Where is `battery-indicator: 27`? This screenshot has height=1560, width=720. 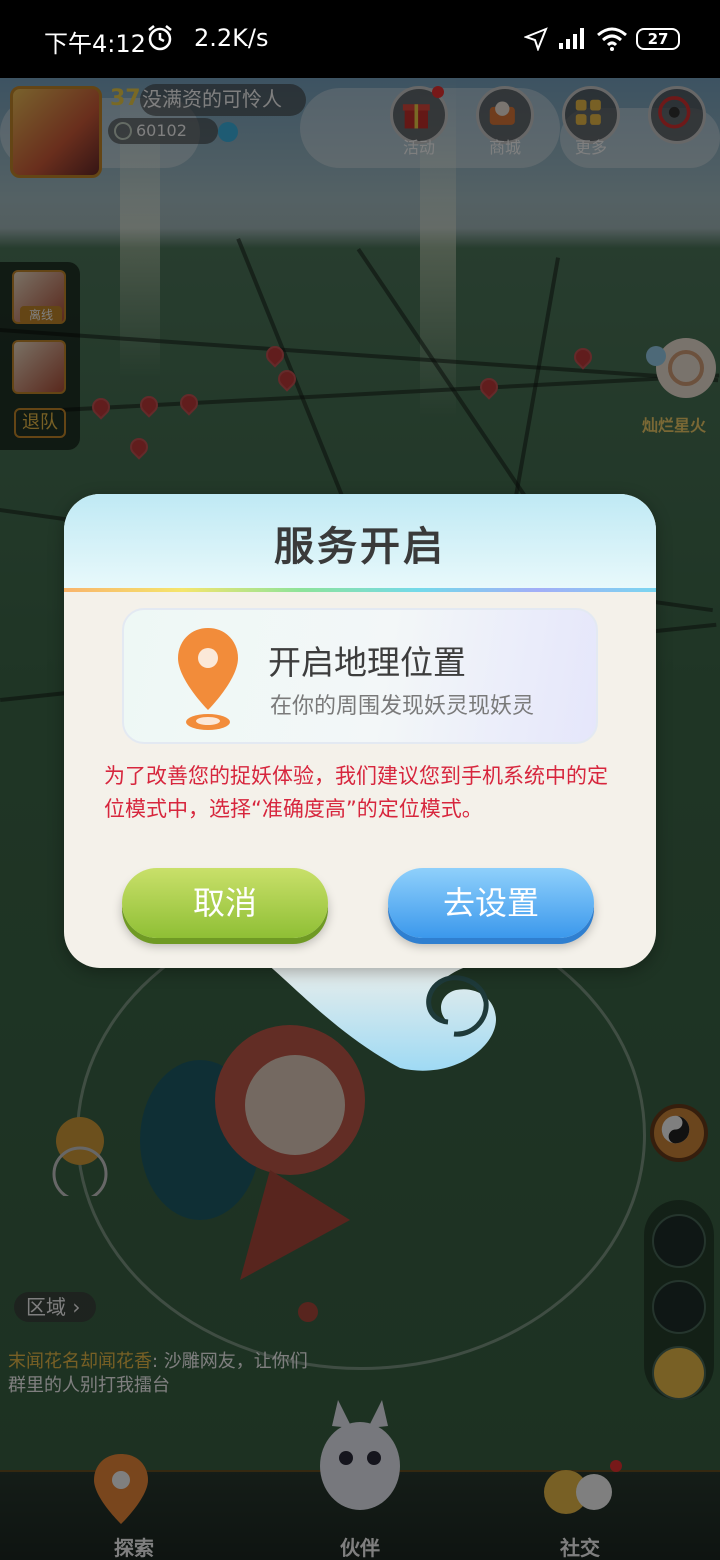
battery-indicator: 27 is located at coordinates (658, 39).